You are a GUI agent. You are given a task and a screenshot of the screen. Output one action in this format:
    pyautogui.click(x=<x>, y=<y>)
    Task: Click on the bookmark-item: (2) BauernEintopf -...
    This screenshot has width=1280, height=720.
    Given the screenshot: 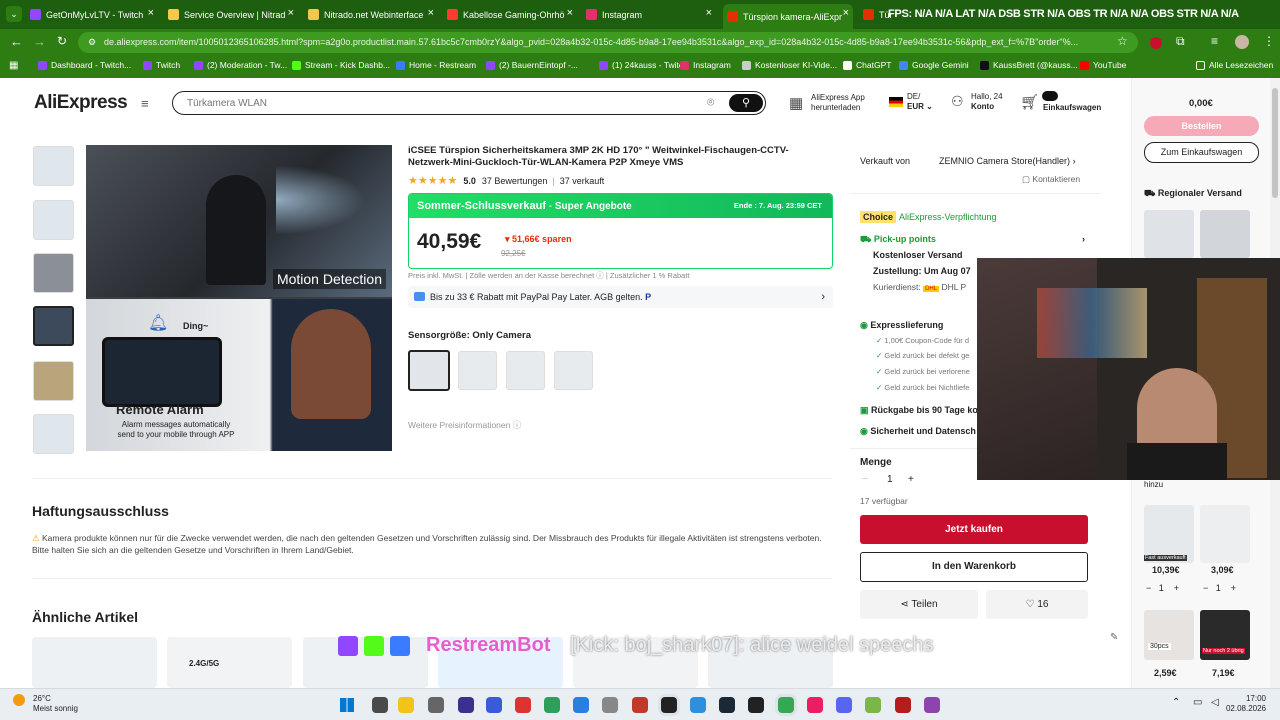 What is the action you would take?
    pyautogui.click(x=532, y=65)
    